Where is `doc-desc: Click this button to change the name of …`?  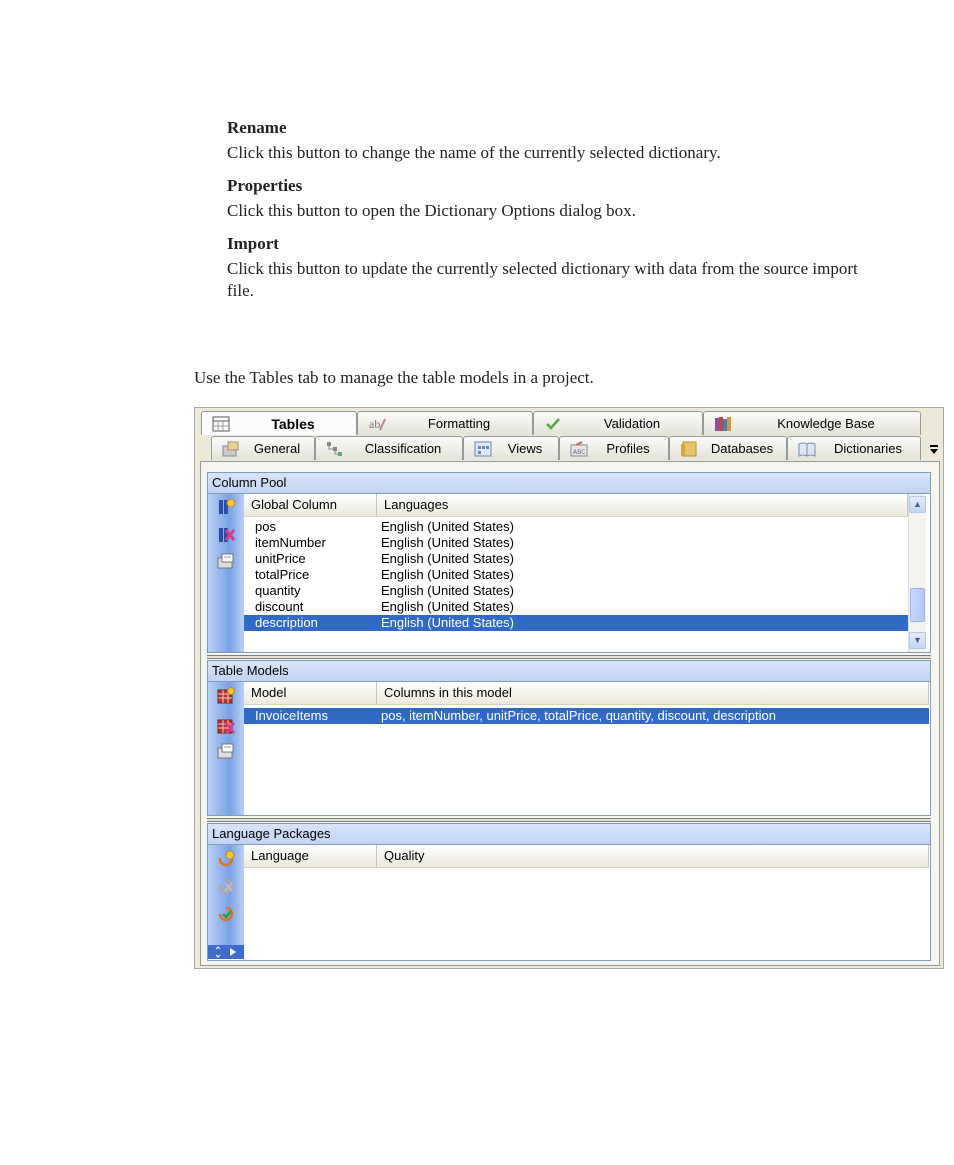
doc-desc: Click this button to change the name of … is located at coordinates (474, 152).